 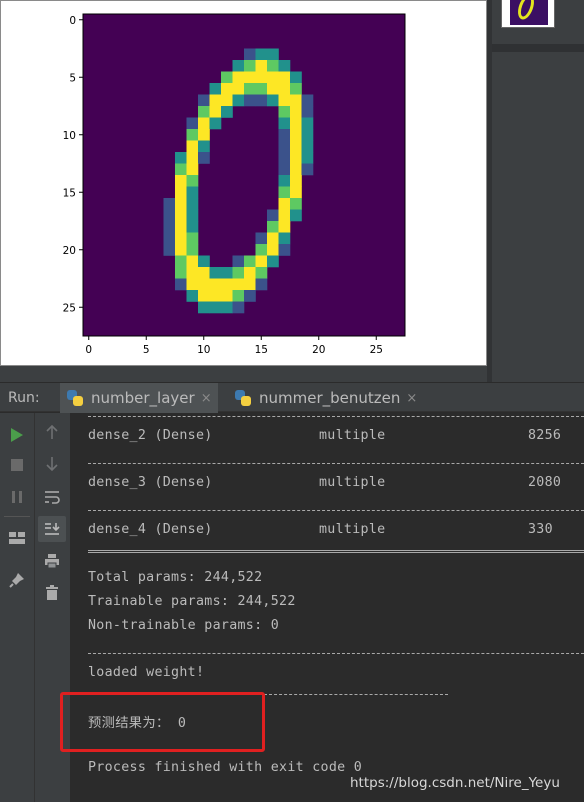 I want to click on x-tick-label: 10, so click(x=203, y=350).